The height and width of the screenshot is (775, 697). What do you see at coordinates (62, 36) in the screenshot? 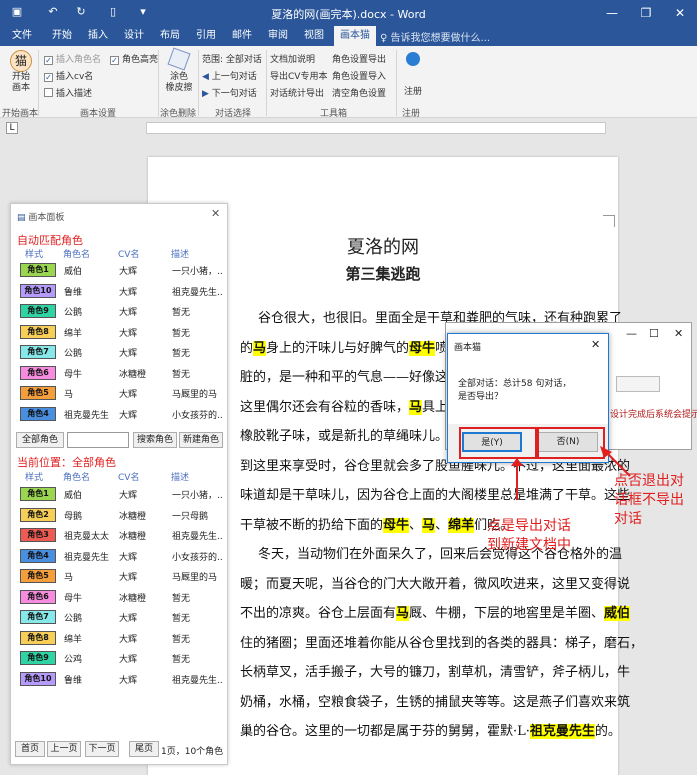
I see `tab-home: 开始` at bounding box center [62, 36].